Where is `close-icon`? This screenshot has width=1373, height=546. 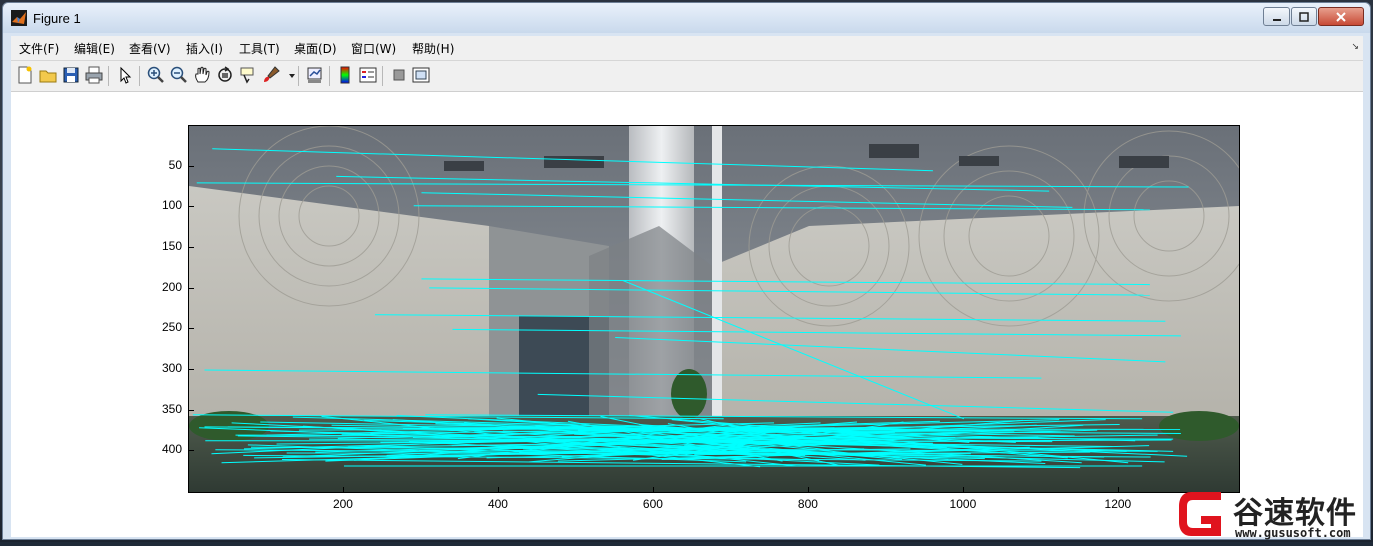 close-icon is located at coordinates (1341, 16).